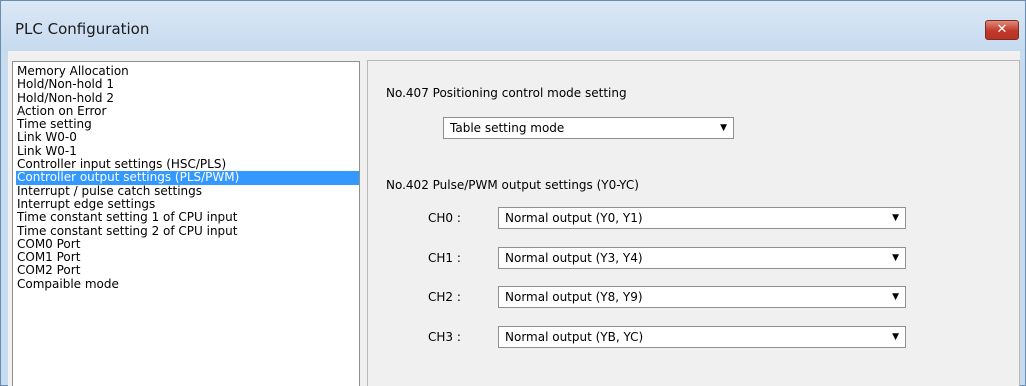  I want to click on list-item-com1-port: COM1 Port, so click(187, 257).